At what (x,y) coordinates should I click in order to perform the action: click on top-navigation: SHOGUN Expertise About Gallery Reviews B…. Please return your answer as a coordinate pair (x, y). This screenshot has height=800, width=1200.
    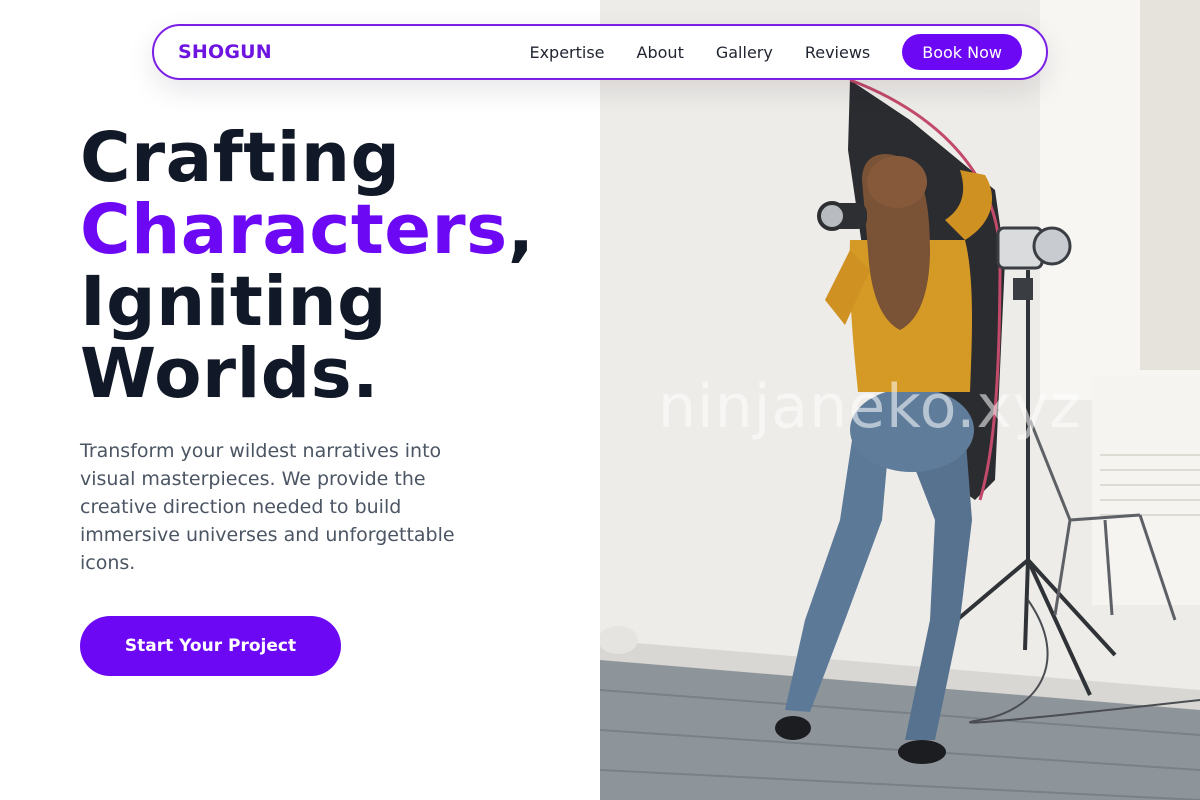
    Looking at the image, I should click on (600, 52).